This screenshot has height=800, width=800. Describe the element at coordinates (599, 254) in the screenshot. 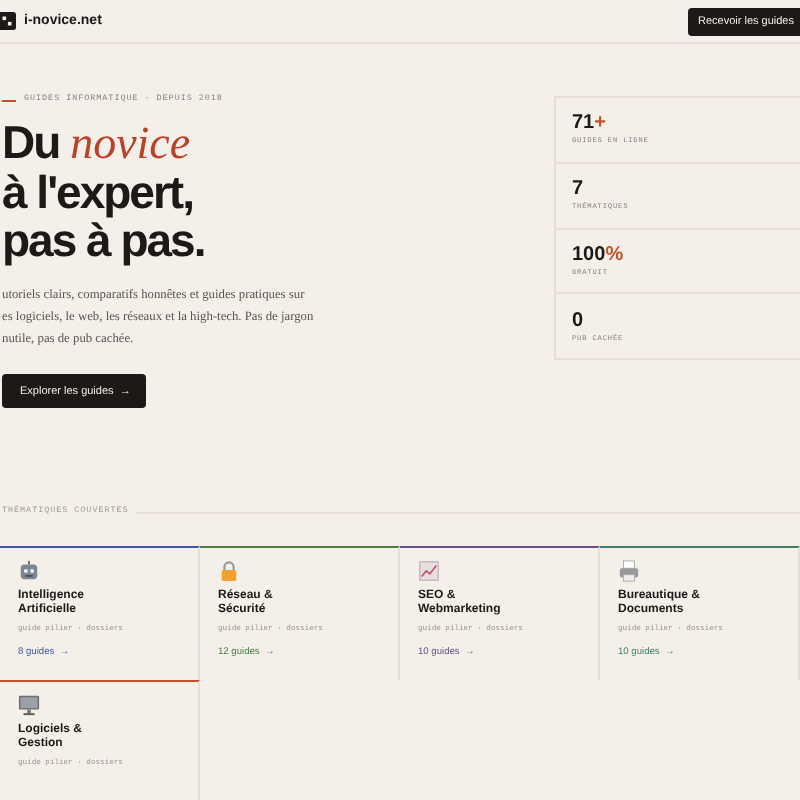

I see `stat-value: 100%` at that location.